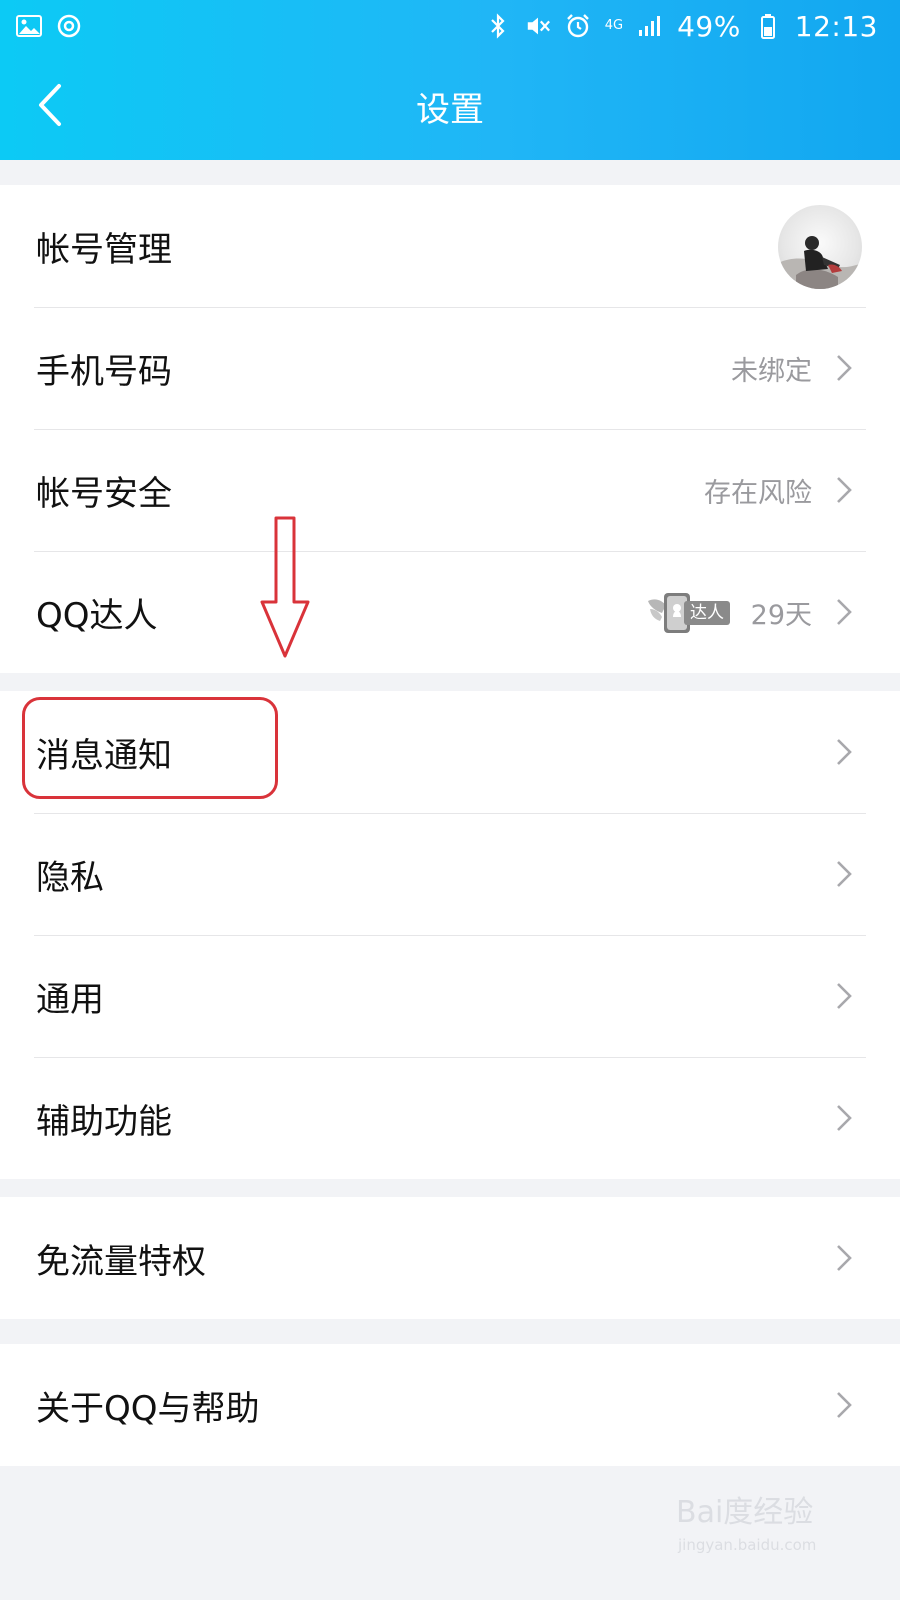  What do you see at coordinates (70, 877) in the screenshot?
I see `row-label: 隐私` at bounding box center [70, 877].